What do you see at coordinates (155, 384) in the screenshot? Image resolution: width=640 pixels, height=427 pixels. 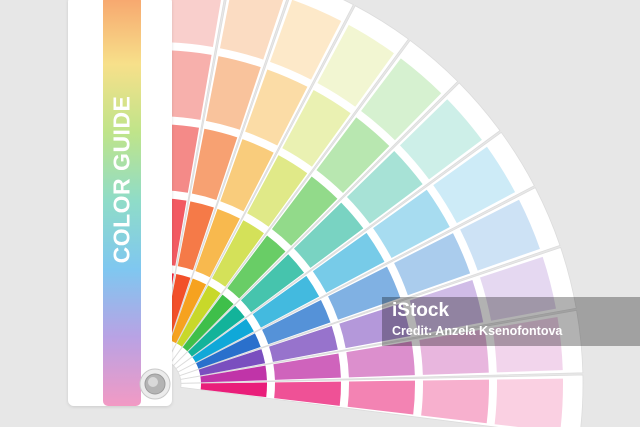 I see `rivet` at bounding box center [155, 384].